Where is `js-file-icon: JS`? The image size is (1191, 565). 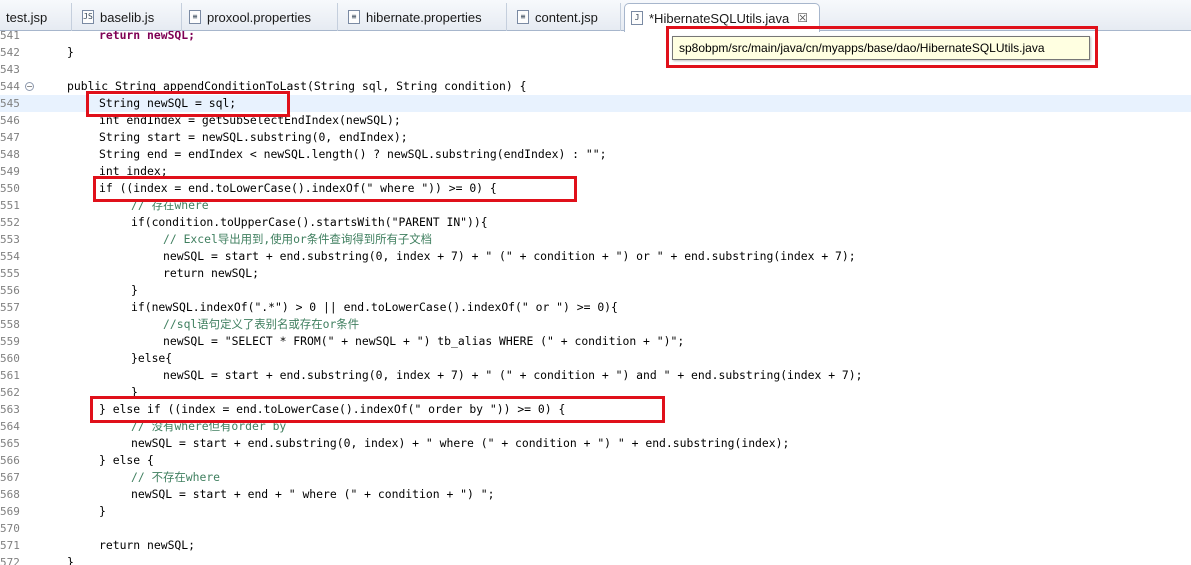
js-file-icon: JS is located at coordinates (88, 17).